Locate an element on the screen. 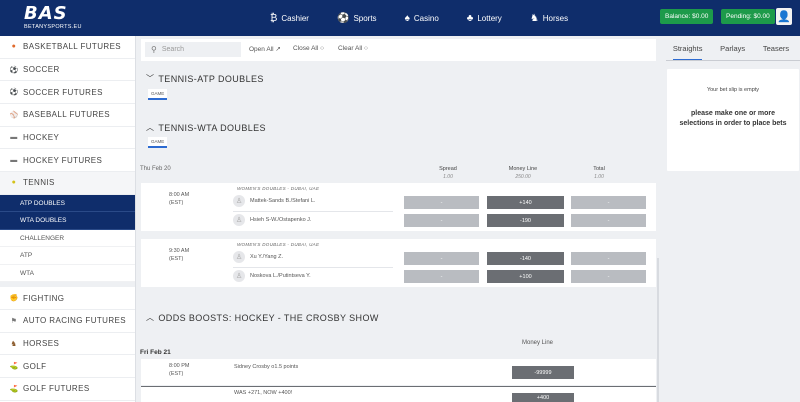 This screenshot has height=402, width=800. clear-all-link: Clear All ○ is located at coordinates (353, 48).